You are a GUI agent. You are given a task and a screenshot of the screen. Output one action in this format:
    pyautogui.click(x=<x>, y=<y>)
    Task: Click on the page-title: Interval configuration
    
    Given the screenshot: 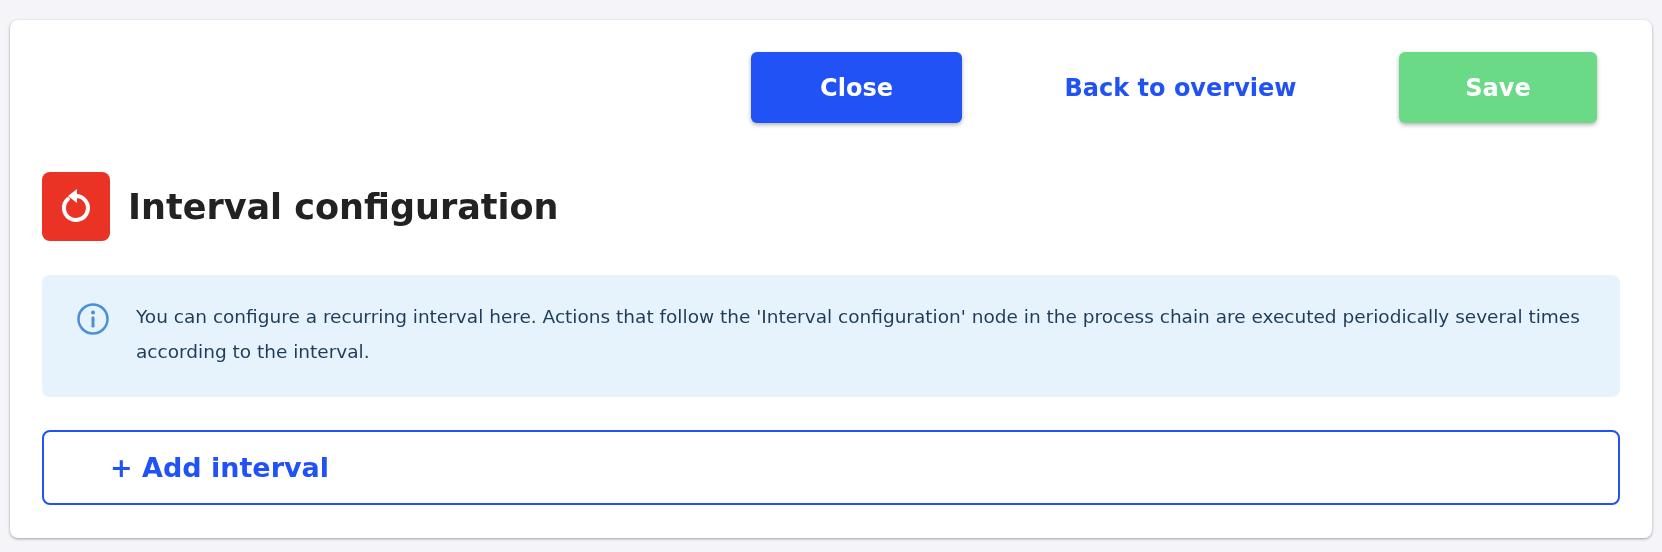 What is the action you would take?
    pyautogui.click(x=343, y=206)
    